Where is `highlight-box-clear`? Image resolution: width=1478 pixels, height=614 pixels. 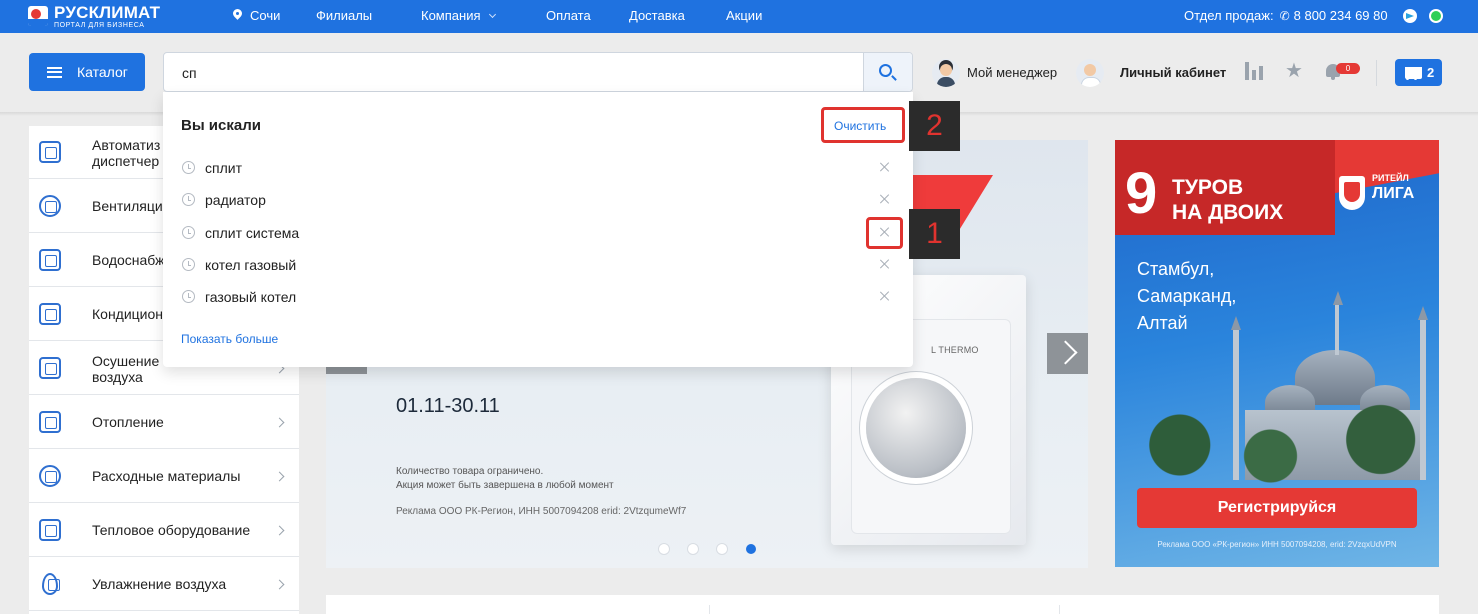
highlight-box-clear is located at coordinates (863, 125).